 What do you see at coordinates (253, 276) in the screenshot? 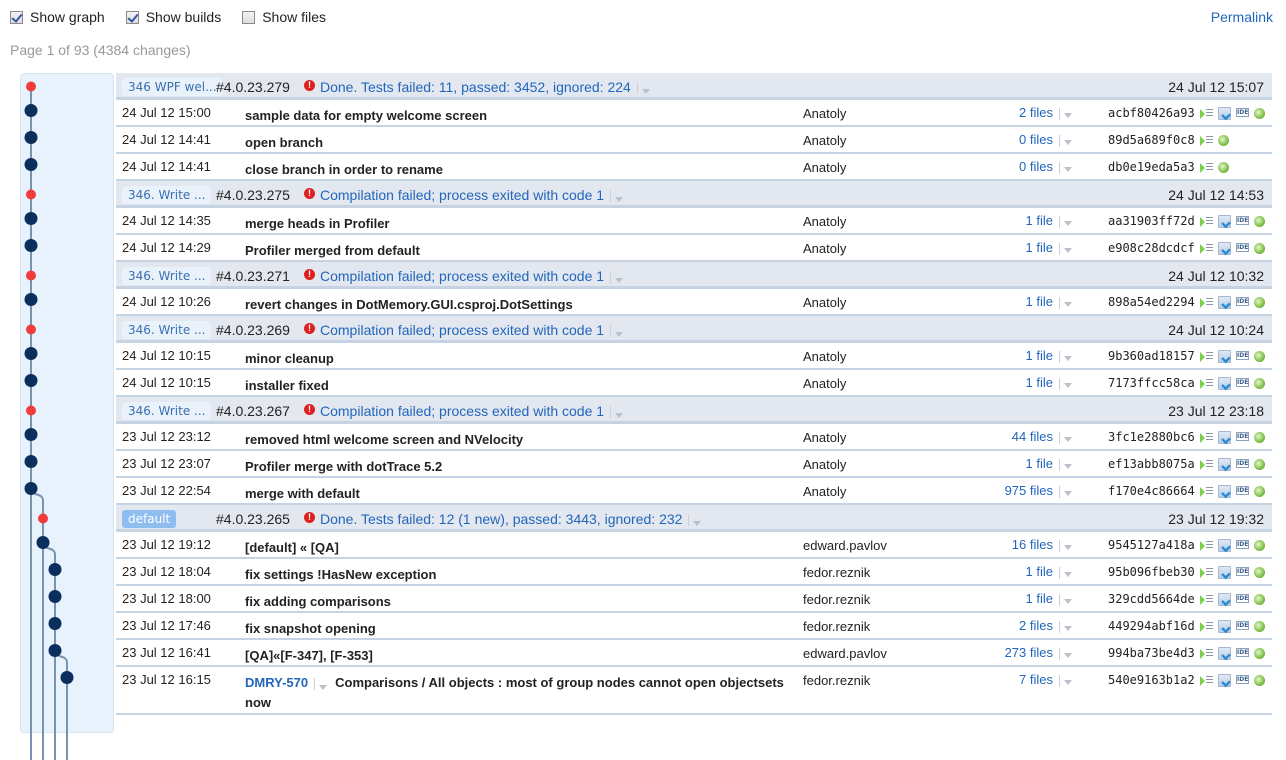
I see `build-number: #4.0.23.271` at bounding box center [253, 276].